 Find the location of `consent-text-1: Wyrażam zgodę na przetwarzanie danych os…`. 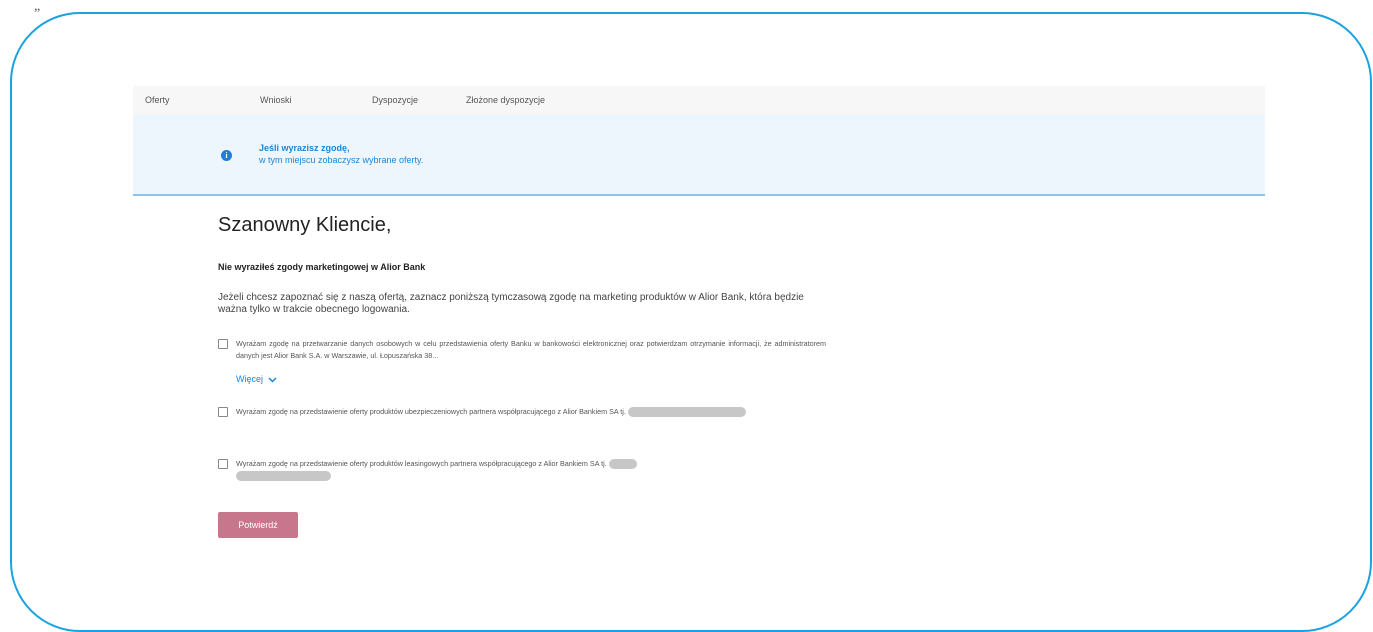

consent-text-1: Wyrażam zgodę na przetwarzanie danych os… is located at coordinates (531, 349).